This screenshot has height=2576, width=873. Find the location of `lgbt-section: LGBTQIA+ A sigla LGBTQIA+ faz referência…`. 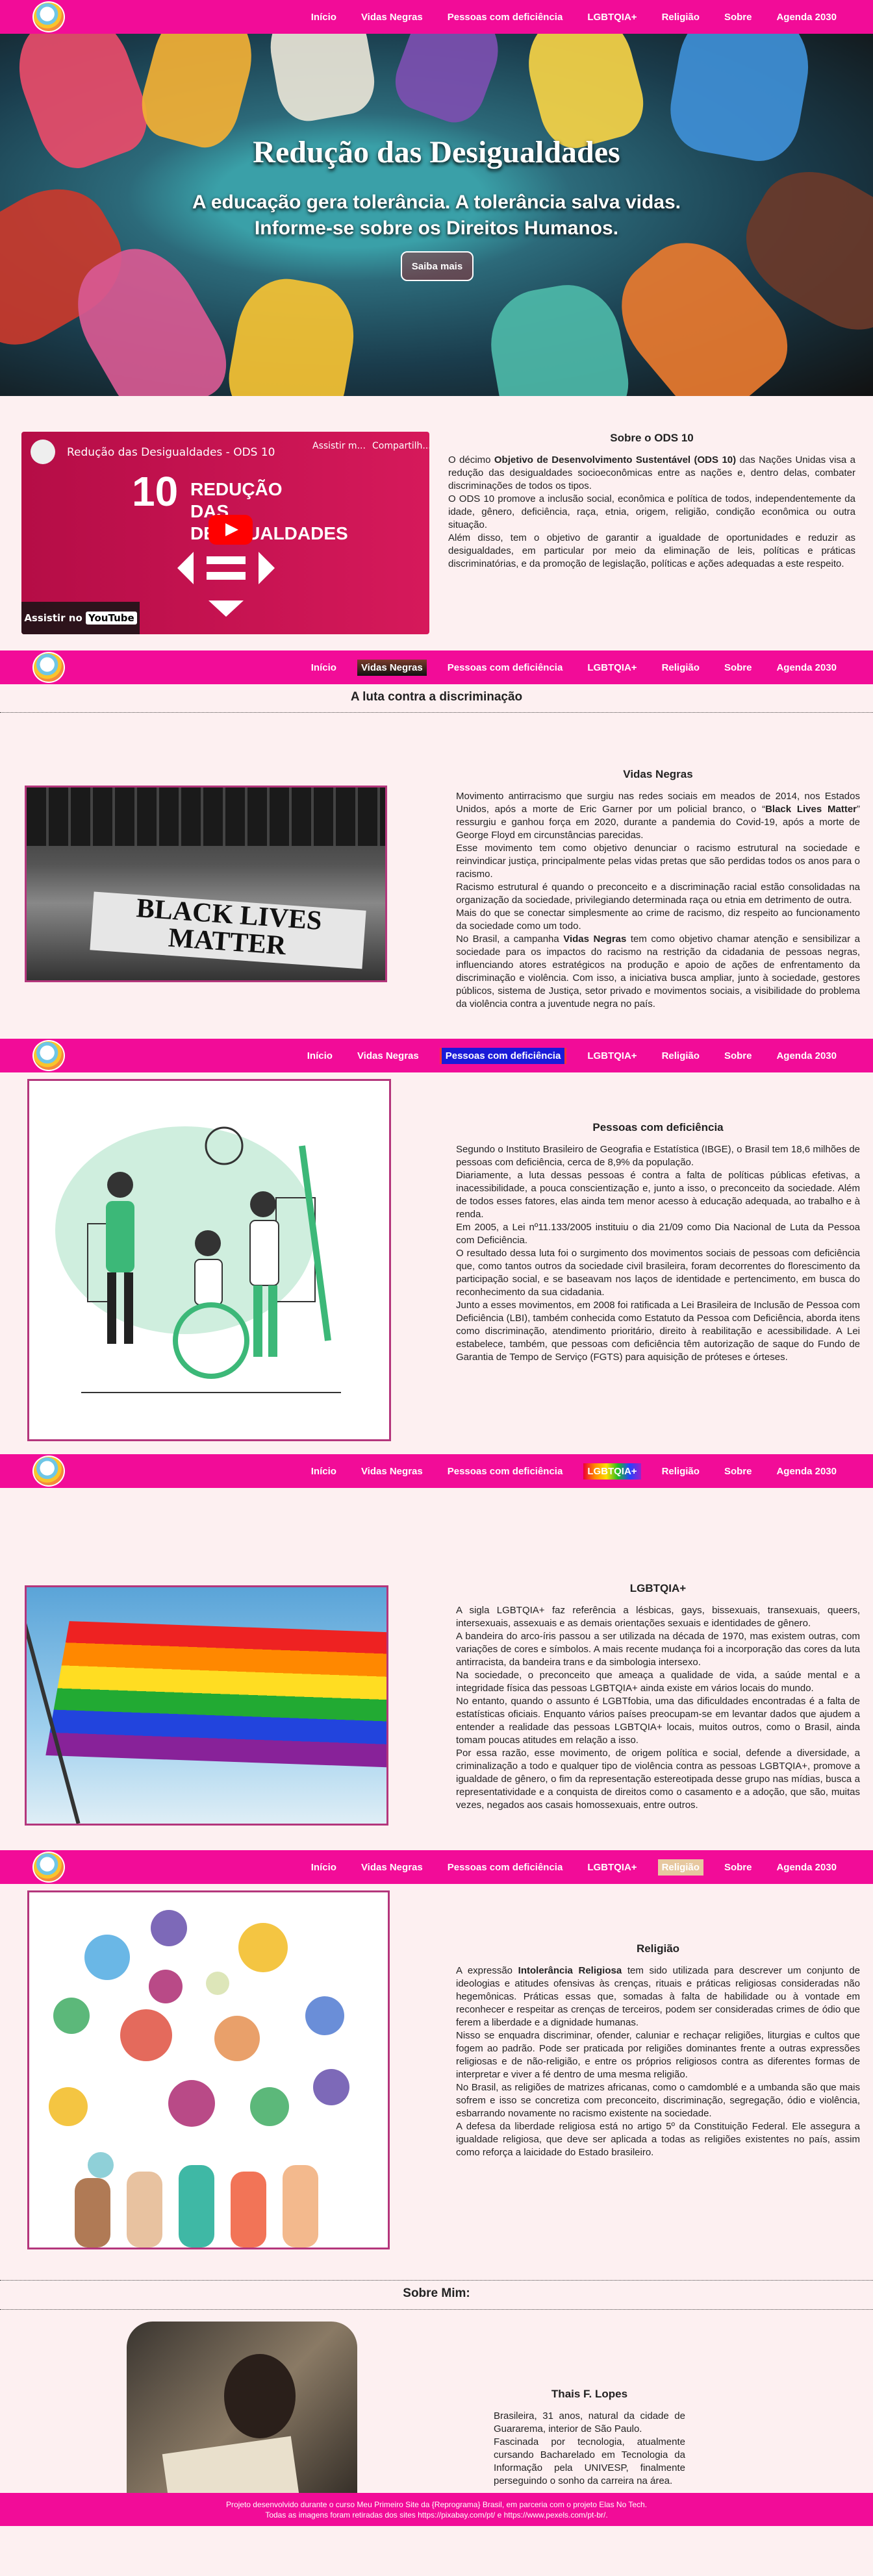

lgbt-section: LGBTQIA+ A sigla LGBTQIA+ faz referência… is located at coordinates (436, 1669).